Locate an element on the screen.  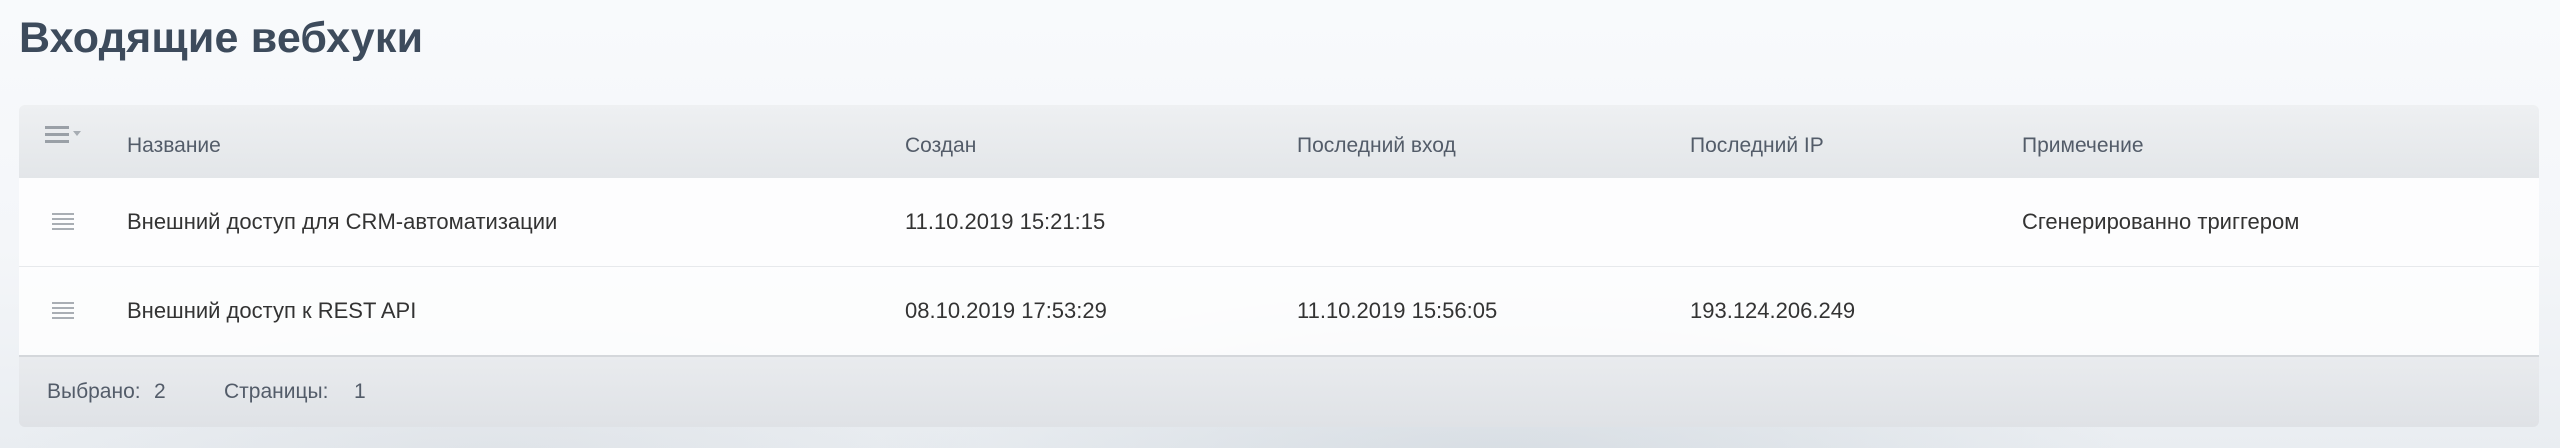
selected-count: 2 is located at coordinates (160, 391).